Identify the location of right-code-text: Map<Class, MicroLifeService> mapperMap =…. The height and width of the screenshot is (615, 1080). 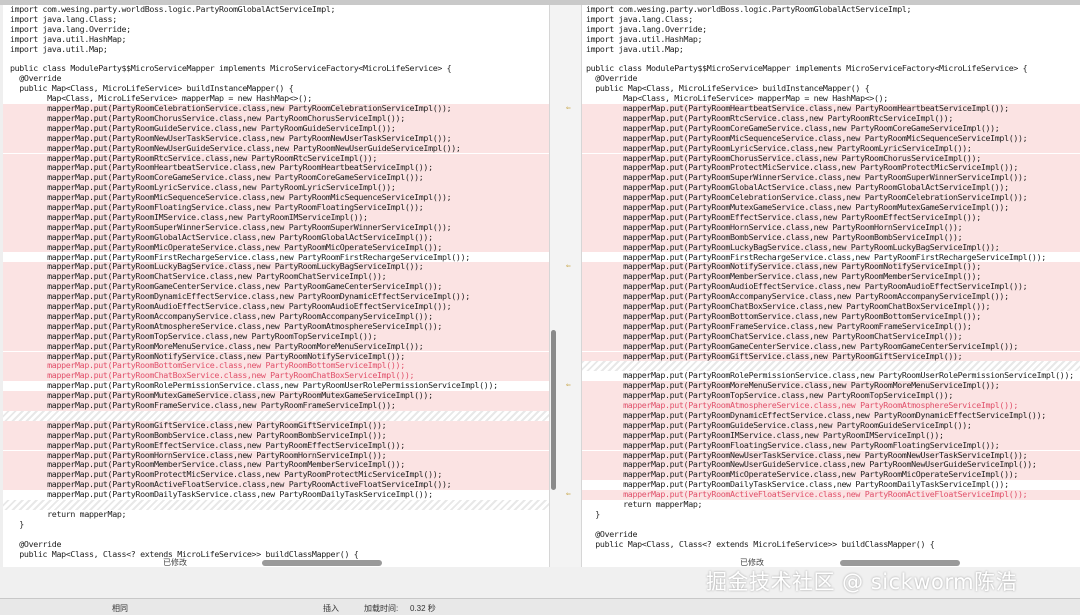
(737, 98).